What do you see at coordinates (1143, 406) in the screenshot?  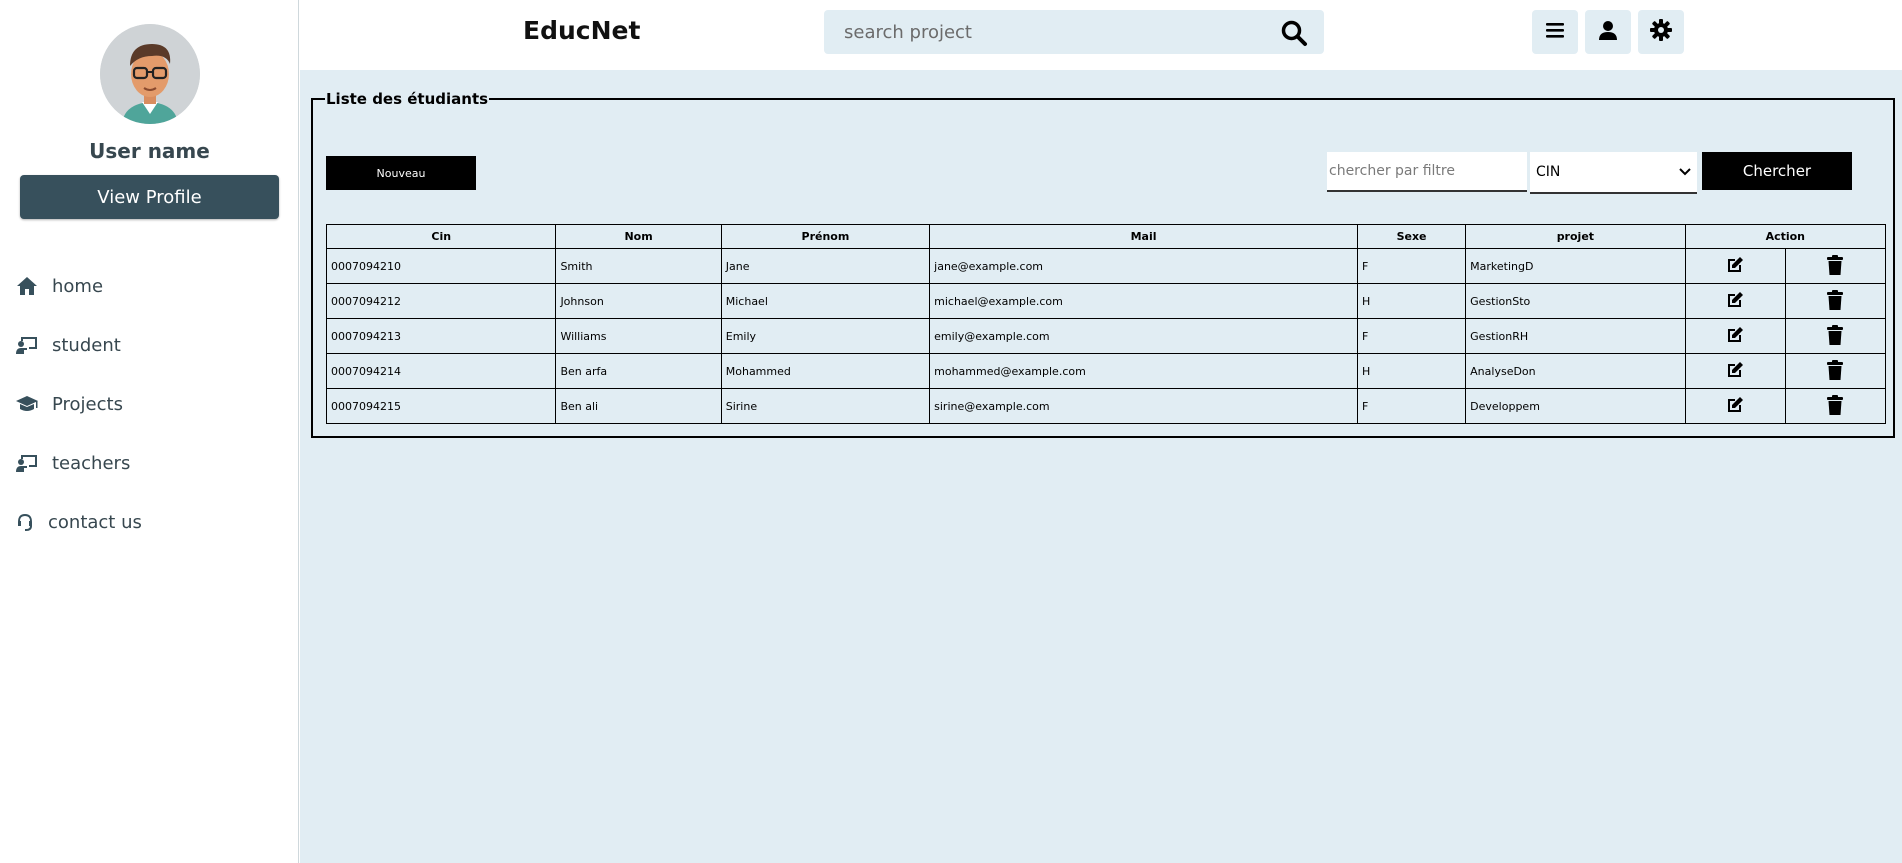 I see `cell-mail: sirine@example.com` at bounding box center [1143, 406].